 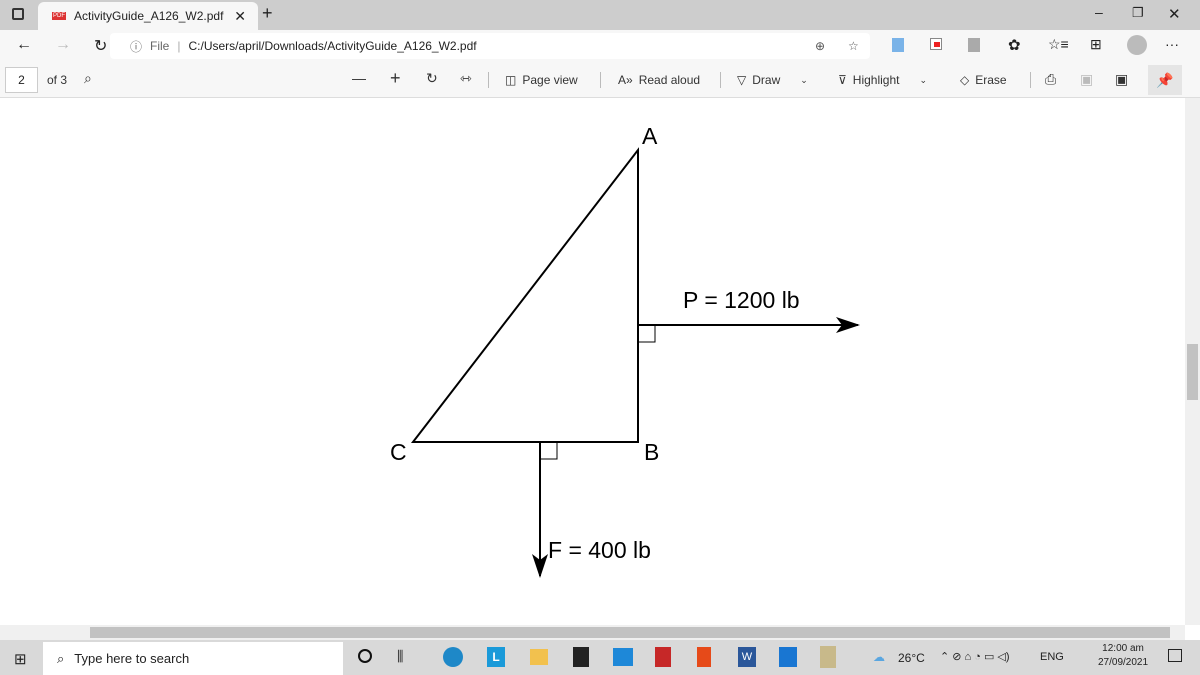 I want to click on app-l-icon: L, so click(x=496, y=657).